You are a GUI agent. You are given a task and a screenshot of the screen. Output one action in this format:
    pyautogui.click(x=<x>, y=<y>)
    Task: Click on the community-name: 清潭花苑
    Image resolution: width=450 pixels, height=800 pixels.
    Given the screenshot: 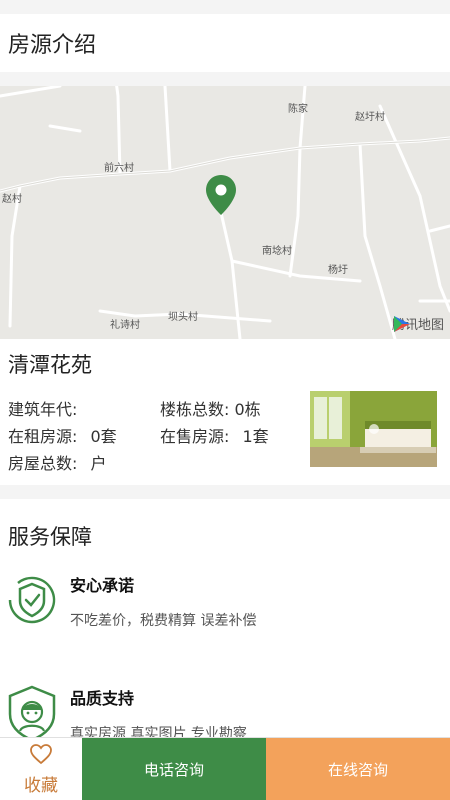 What is the action you would take?
    pyautogui.click(x=50, y=365)
    